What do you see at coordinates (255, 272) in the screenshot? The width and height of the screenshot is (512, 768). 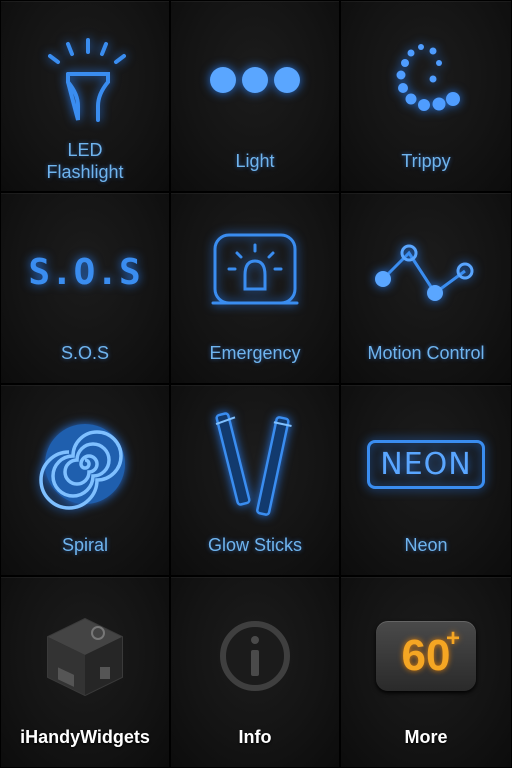 I see `emergency-beacon-icon` at bounding box center [255, 272].